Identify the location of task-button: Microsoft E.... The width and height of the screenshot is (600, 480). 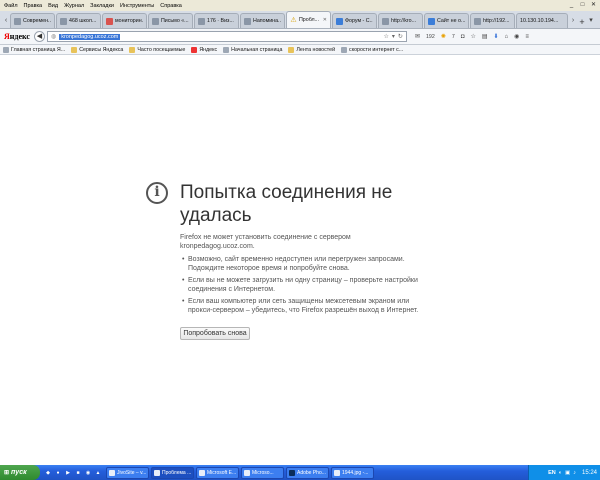
(217, 472).